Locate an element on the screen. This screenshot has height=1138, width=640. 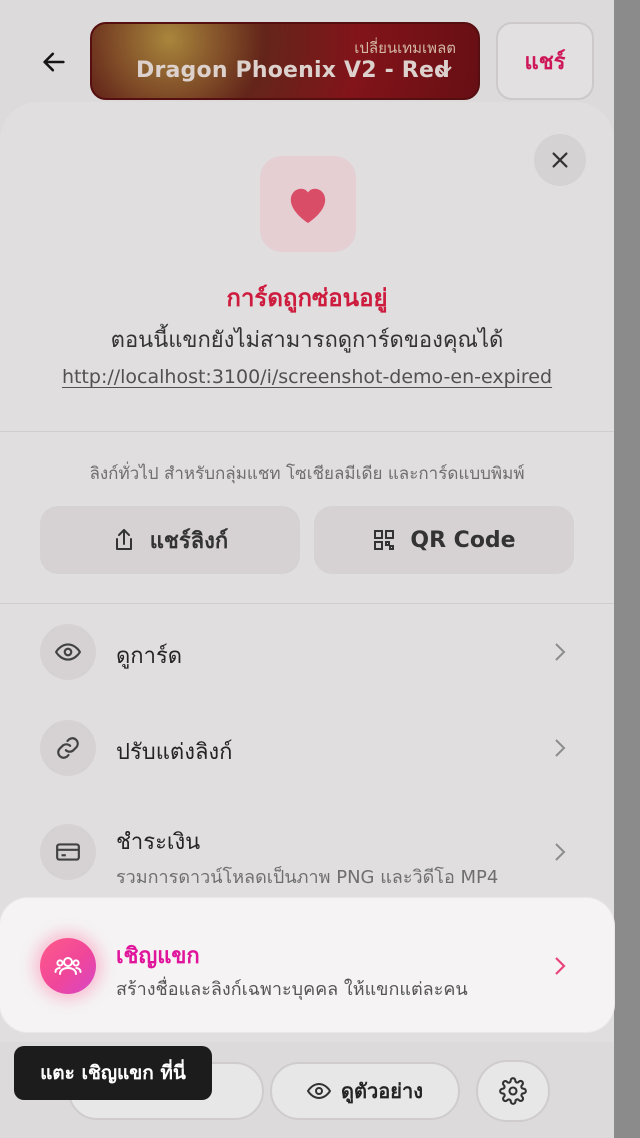
invite-icon-circle is located at coordinates (68, 966).